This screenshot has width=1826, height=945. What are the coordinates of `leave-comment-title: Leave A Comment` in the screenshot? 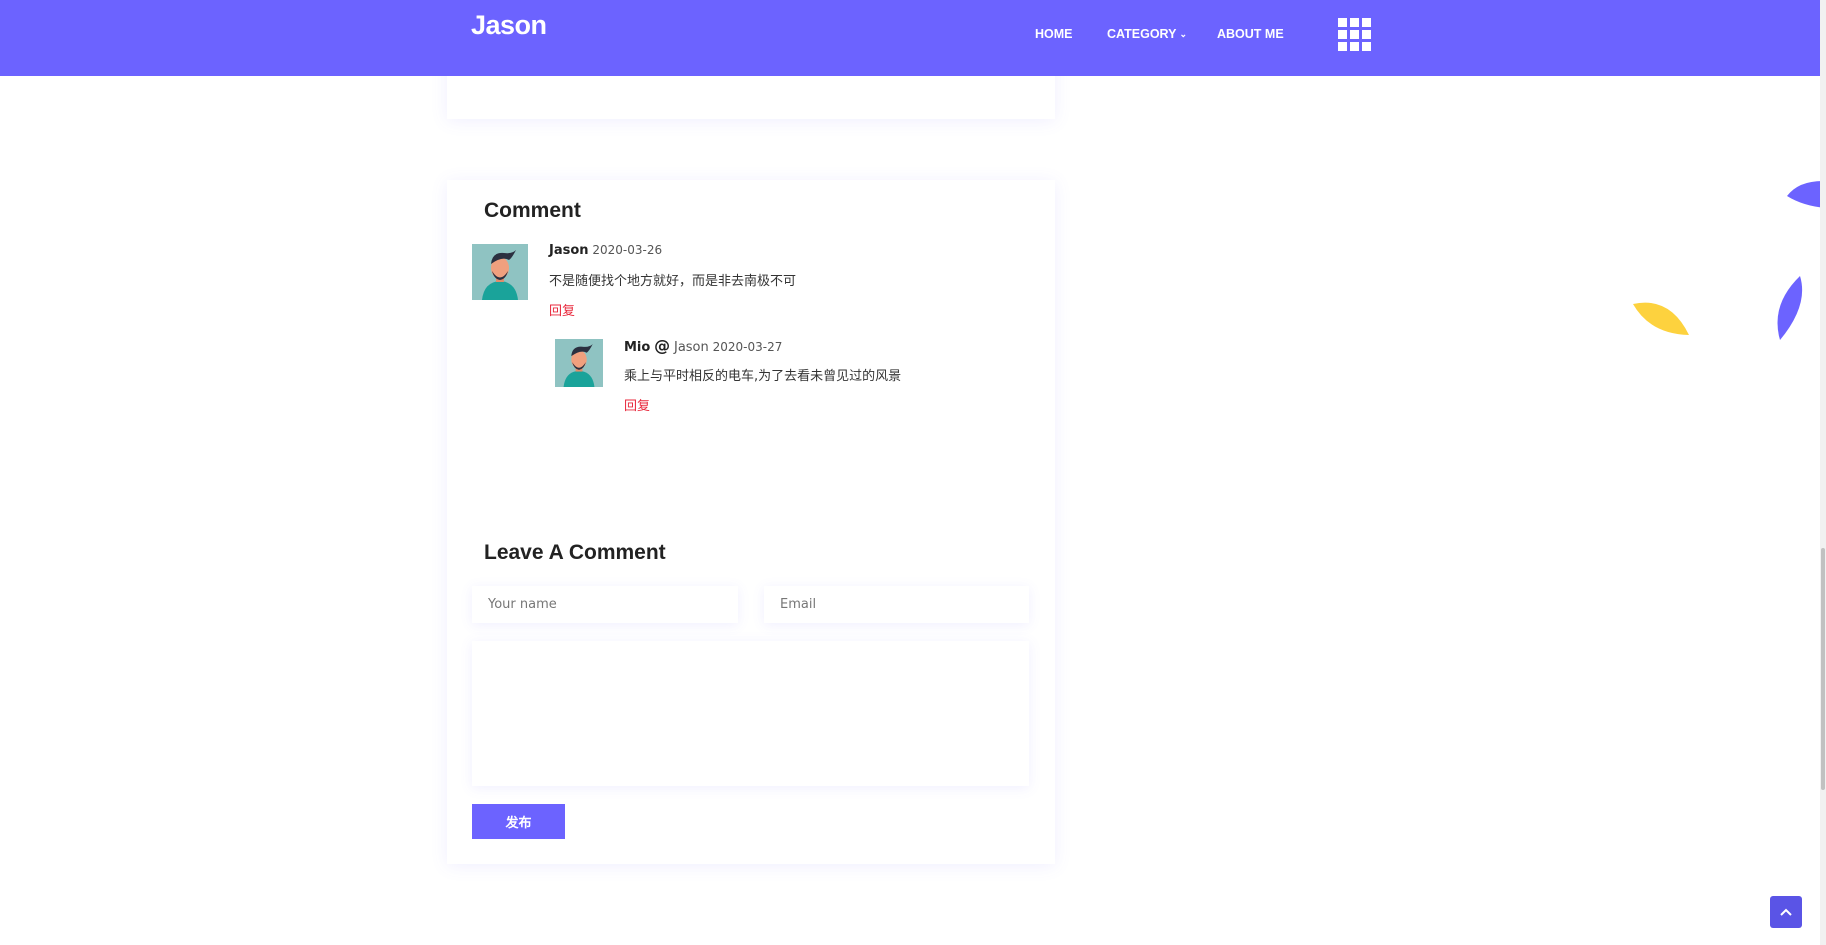 It's located at (575, 552).